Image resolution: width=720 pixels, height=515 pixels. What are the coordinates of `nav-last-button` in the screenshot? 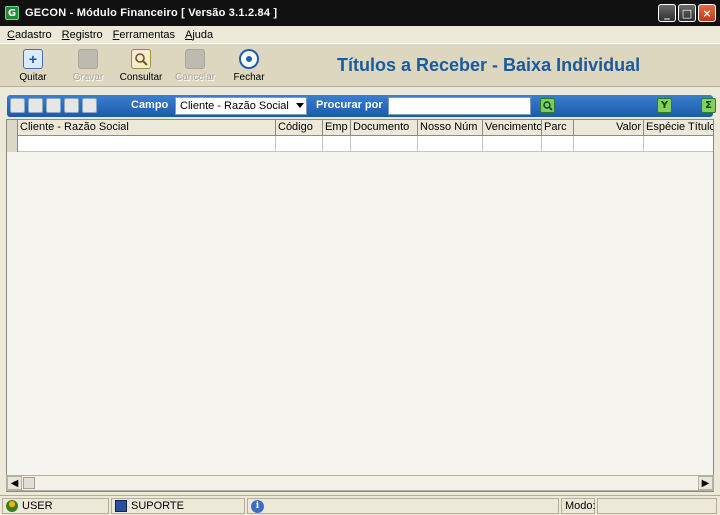 It's located at (71, 105).